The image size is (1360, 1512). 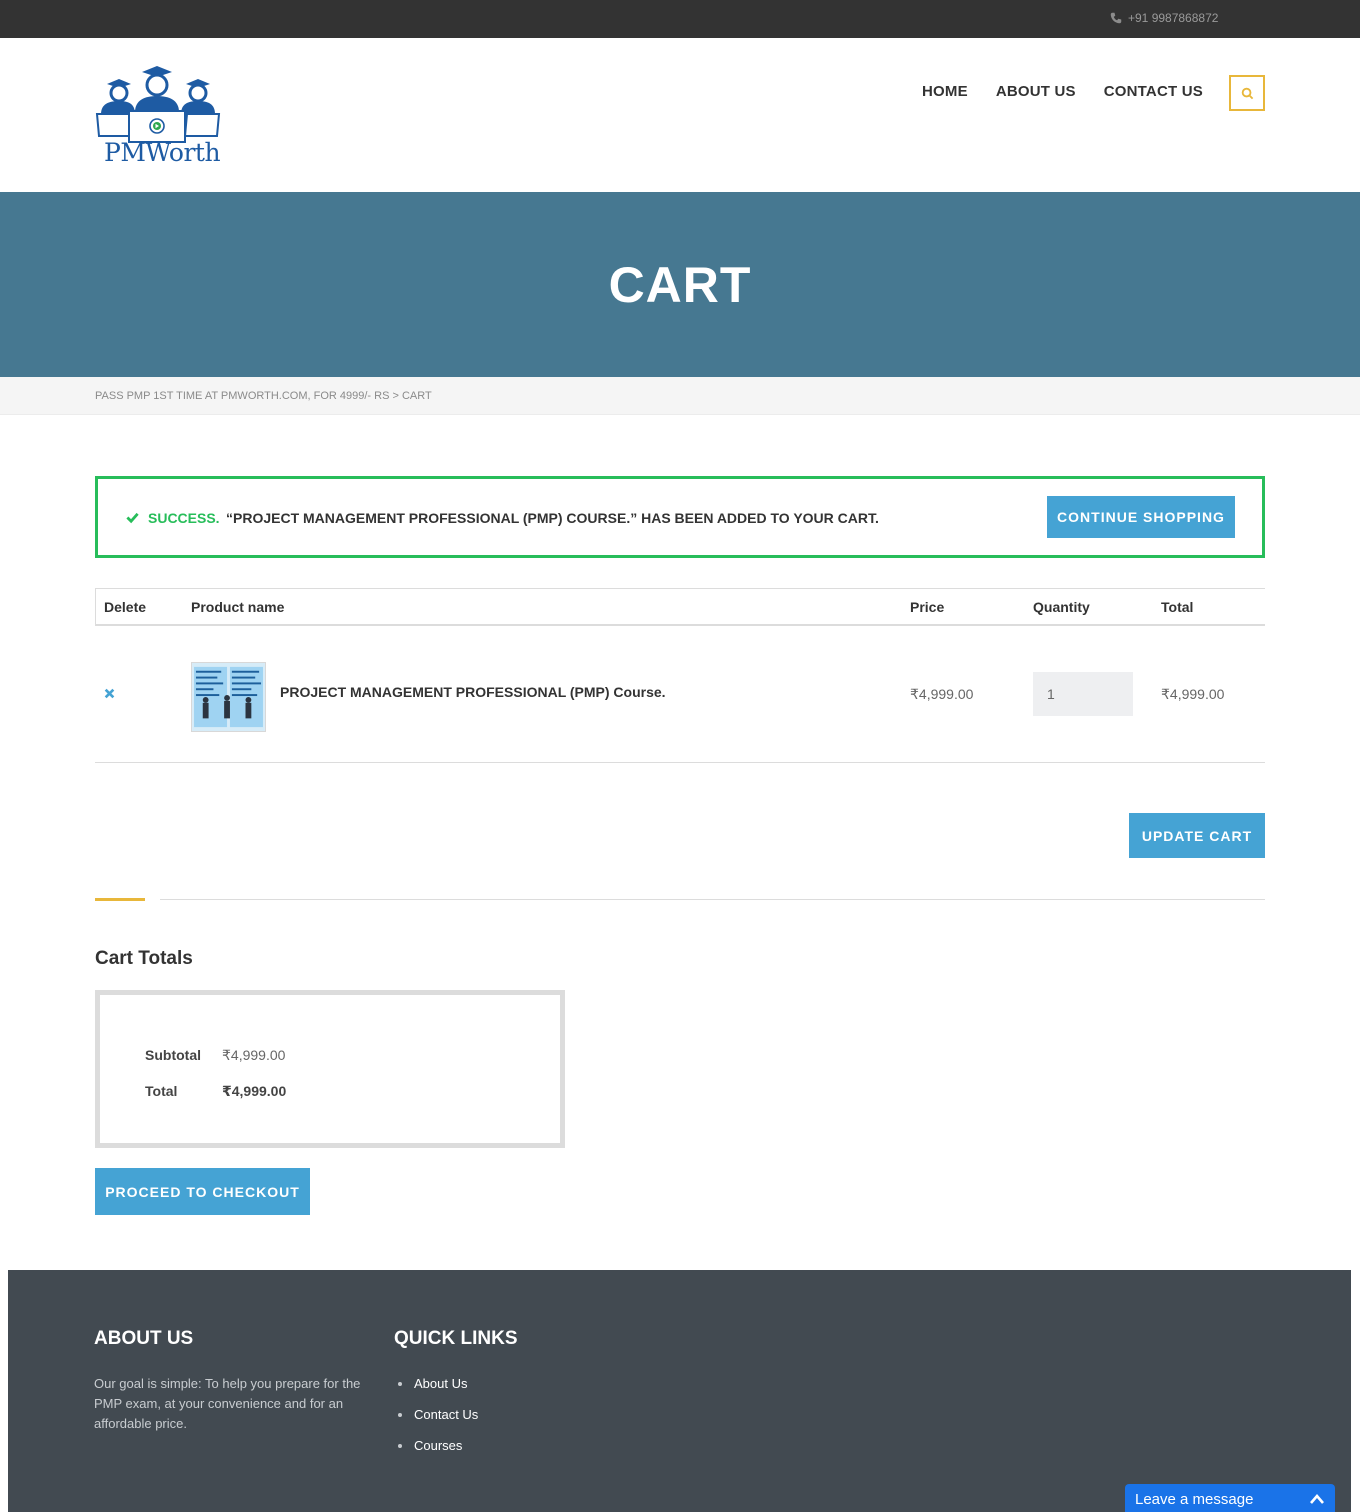 What do you see at coordinates (228, 697) in the screenshot?
I see `product-thumbnail` at bounding box center [228, 697].